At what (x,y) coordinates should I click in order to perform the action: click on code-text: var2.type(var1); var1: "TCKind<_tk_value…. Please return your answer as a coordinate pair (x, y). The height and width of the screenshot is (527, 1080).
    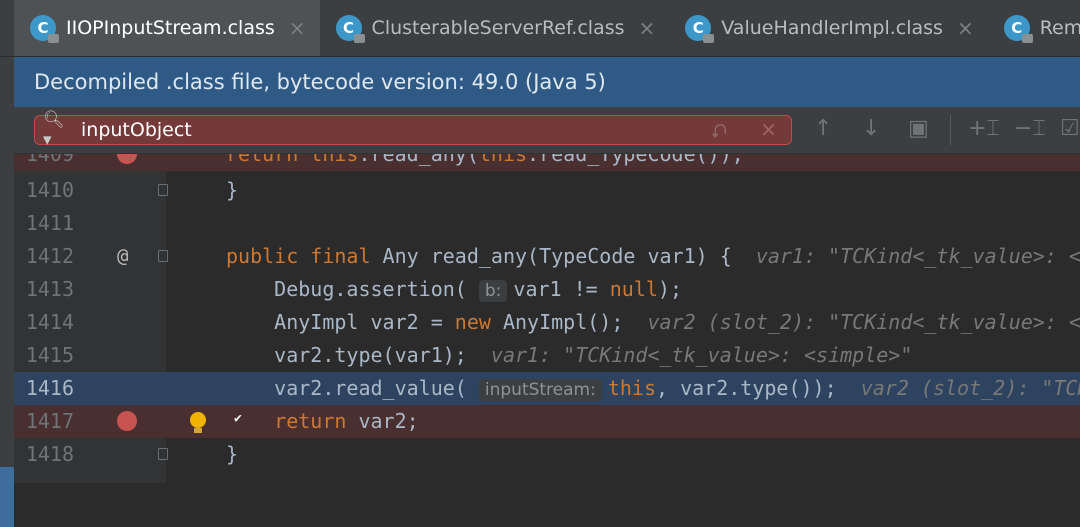
    Looking at the image, I should click on (593, 355).